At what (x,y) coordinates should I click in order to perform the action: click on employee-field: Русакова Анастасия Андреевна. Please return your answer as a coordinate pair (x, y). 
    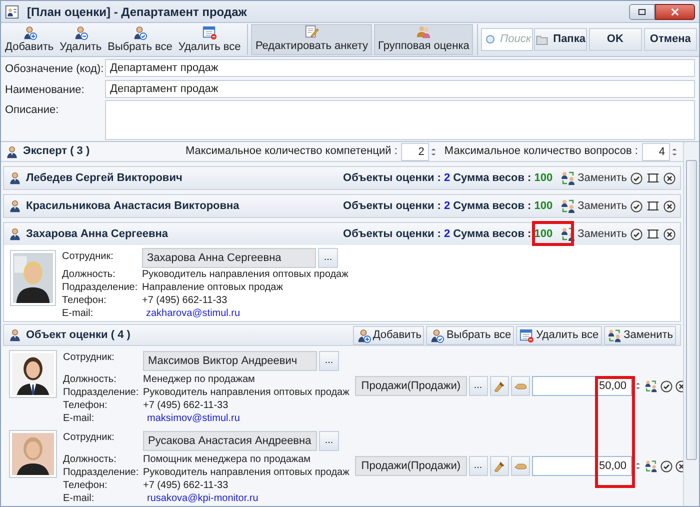
    Looking at the image, I should click on (230, 441).